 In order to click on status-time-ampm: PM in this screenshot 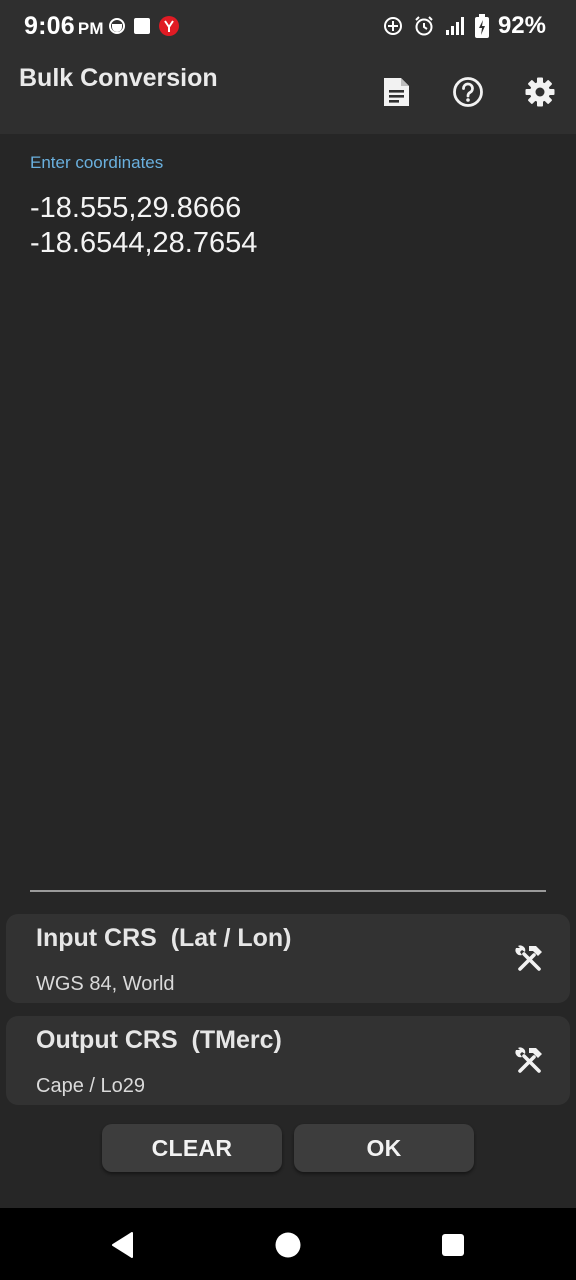, I will do `click(90, 28)`.